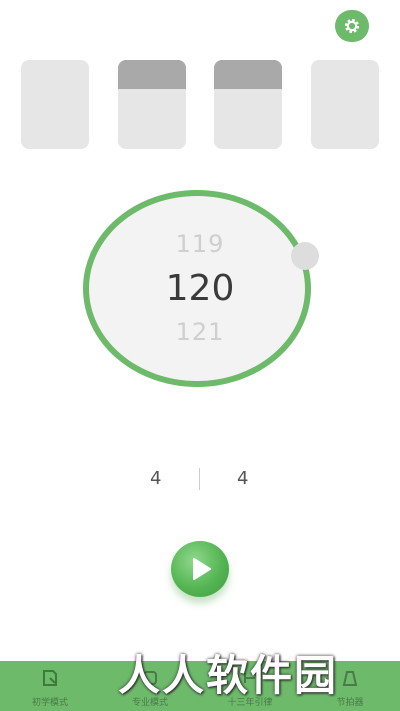 This screenshot has height=711, width=400. Describe the element at coordinates (49, 703) in the screenshot. I see `tab-label: 初学模式` at that location.